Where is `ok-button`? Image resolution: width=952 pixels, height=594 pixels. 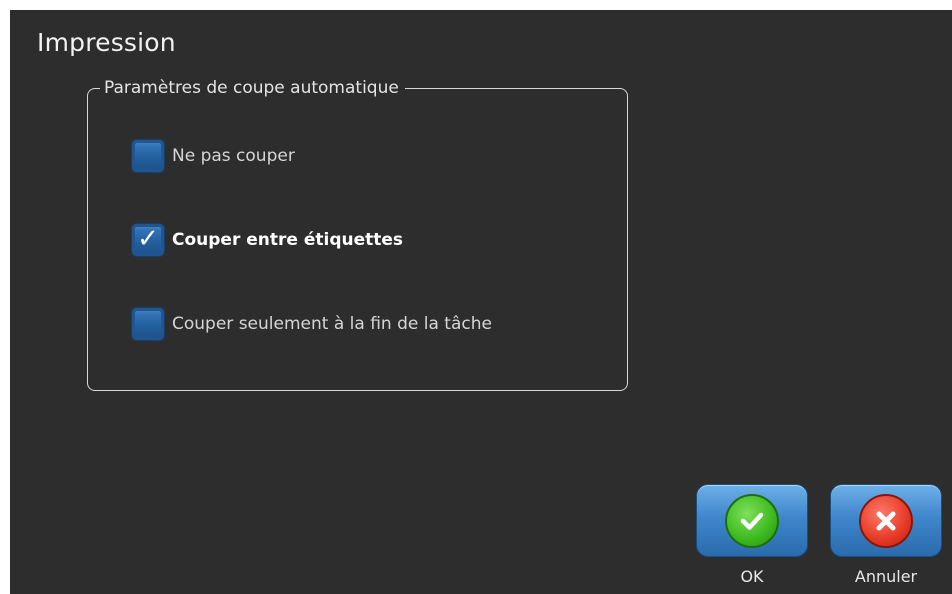 ok-button is located at coordinates (752, 520).